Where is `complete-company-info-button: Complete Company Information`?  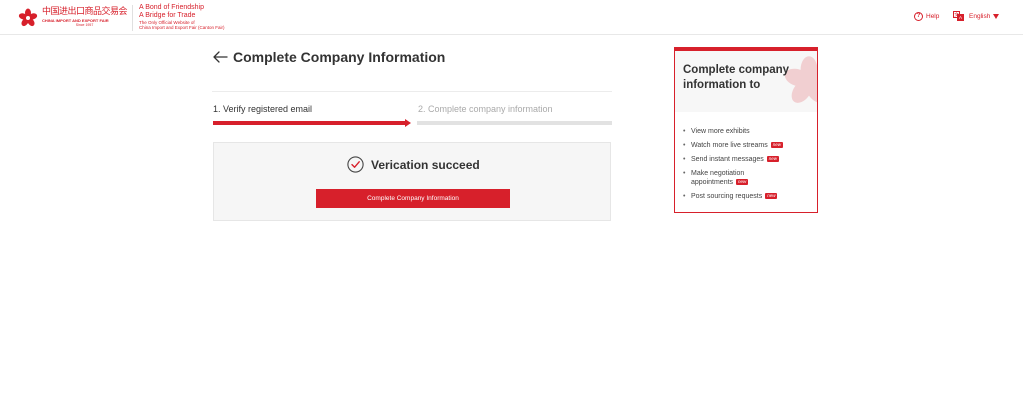 complete-company-info-button: Complete Company Information is located at coordinates (413, 198).